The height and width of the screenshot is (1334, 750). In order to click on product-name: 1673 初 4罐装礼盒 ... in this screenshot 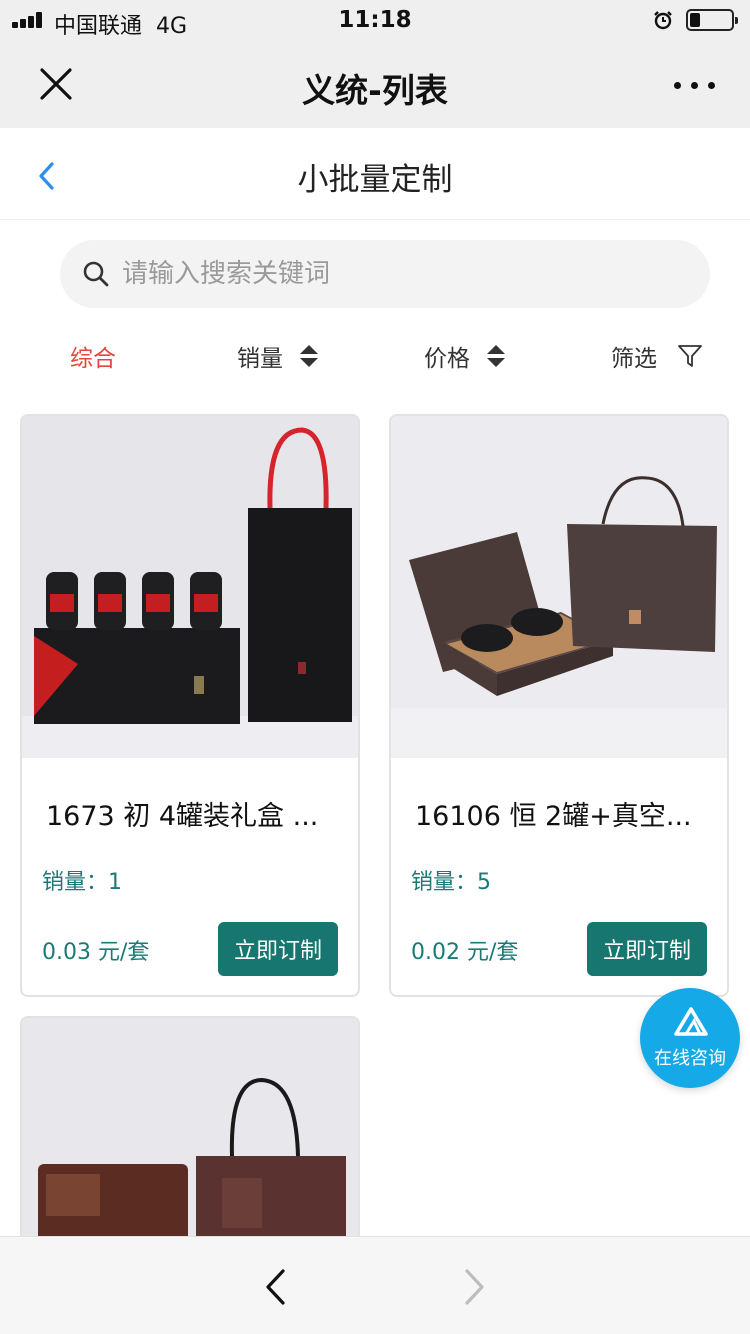, I will do `click(194, 813)`.